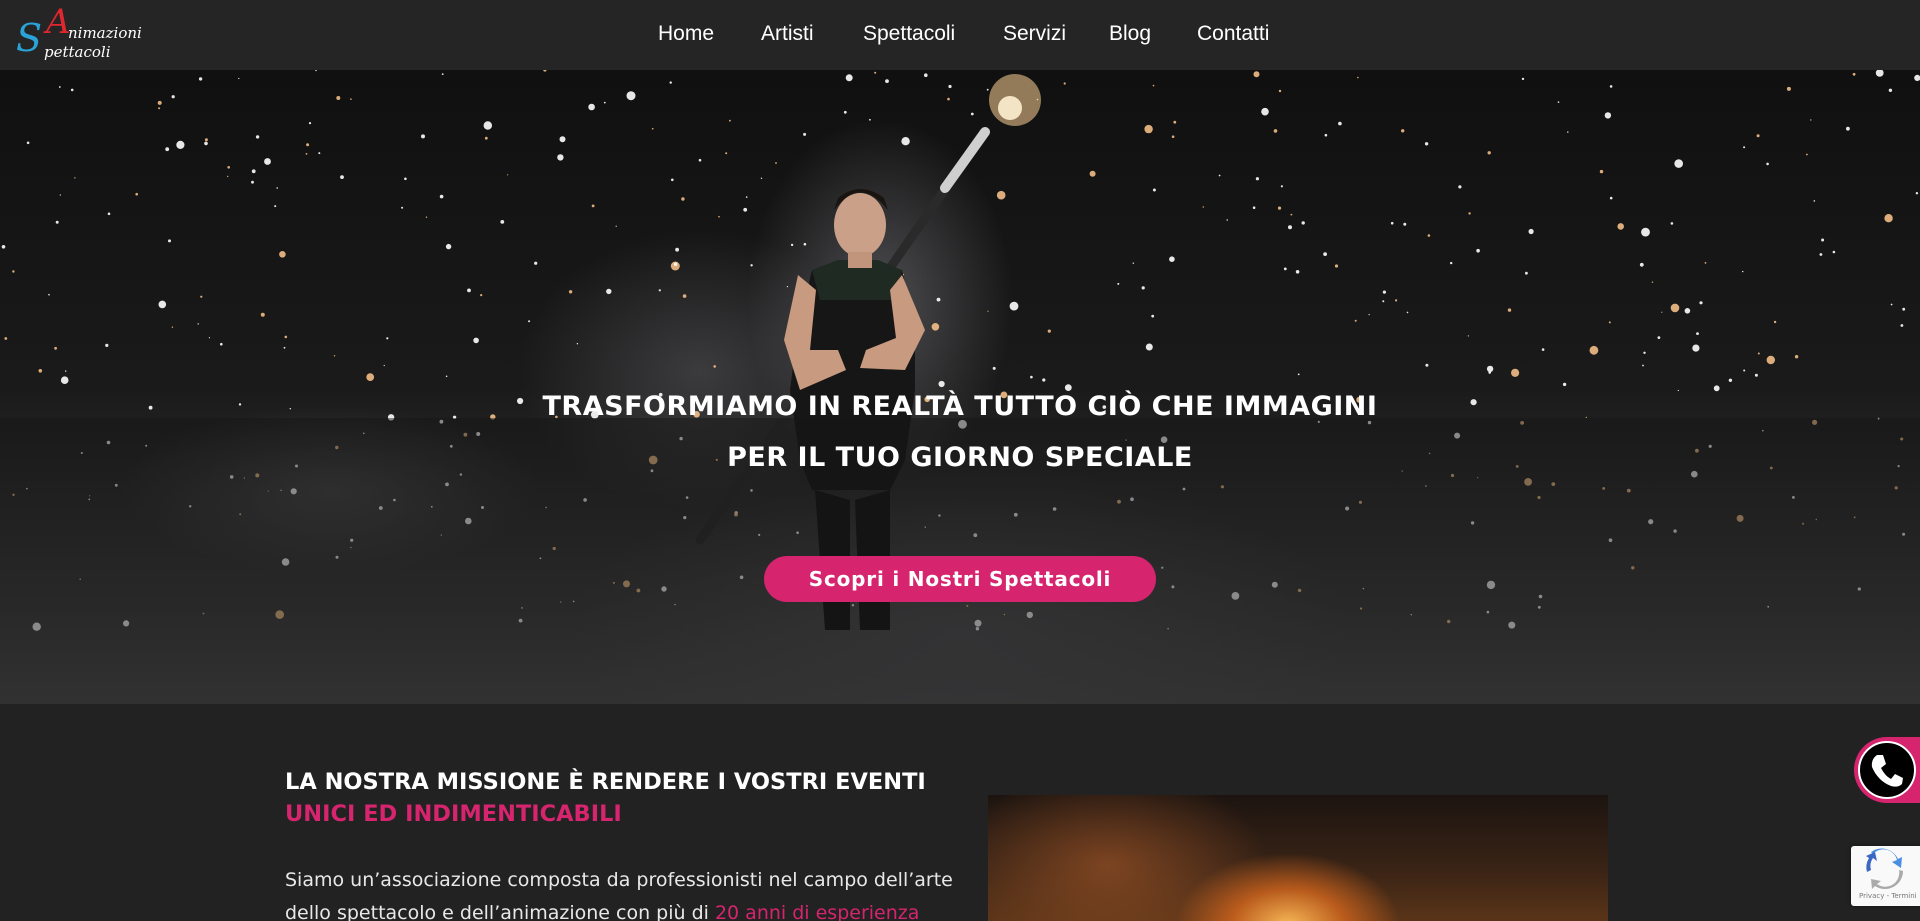  I want to click on call-button, so click(1887, 770).